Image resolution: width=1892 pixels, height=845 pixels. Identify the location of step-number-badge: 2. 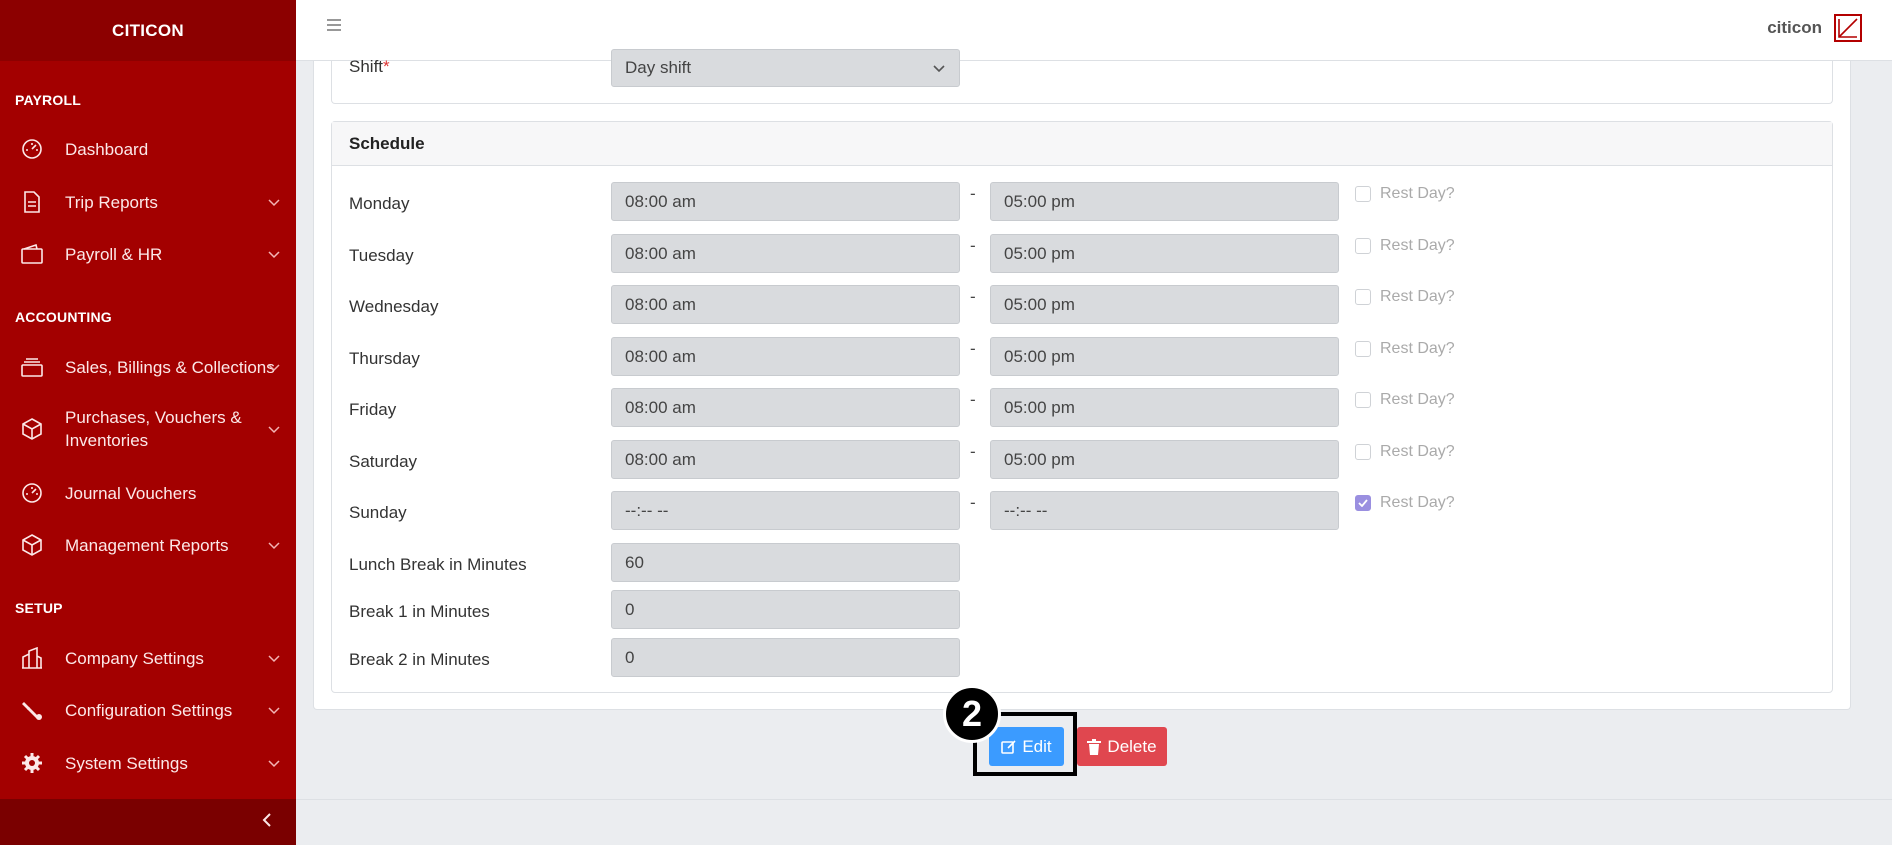
(972, 714).